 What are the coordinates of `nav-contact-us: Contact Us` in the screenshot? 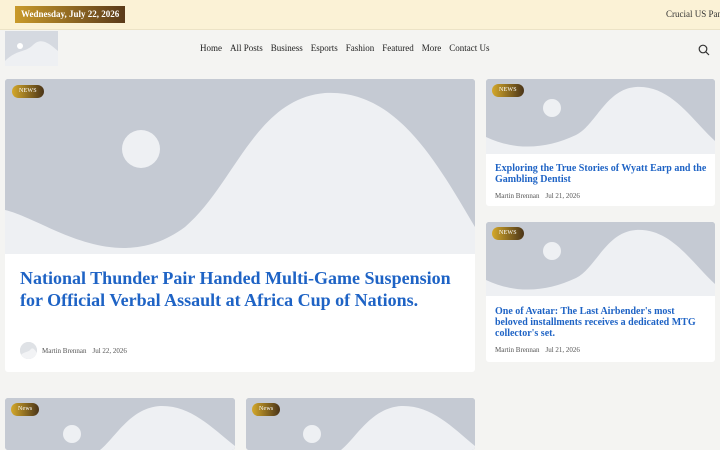 It's located at (469, 48).